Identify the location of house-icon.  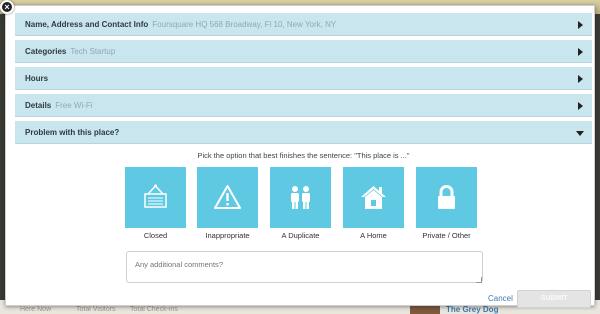
(373, 197).